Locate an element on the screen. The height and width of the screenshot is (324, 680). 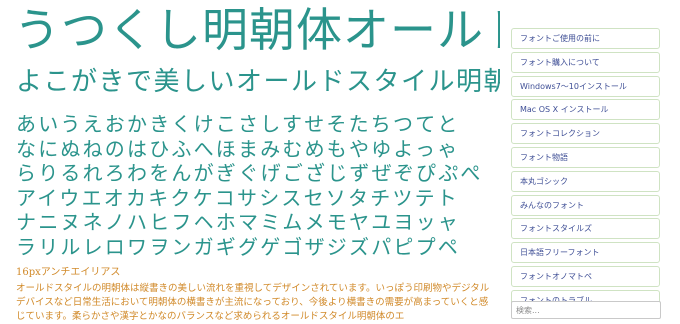
sidebar-item-onomatopoeia: フォントオノマトペ is located at coordinates (585, 276).